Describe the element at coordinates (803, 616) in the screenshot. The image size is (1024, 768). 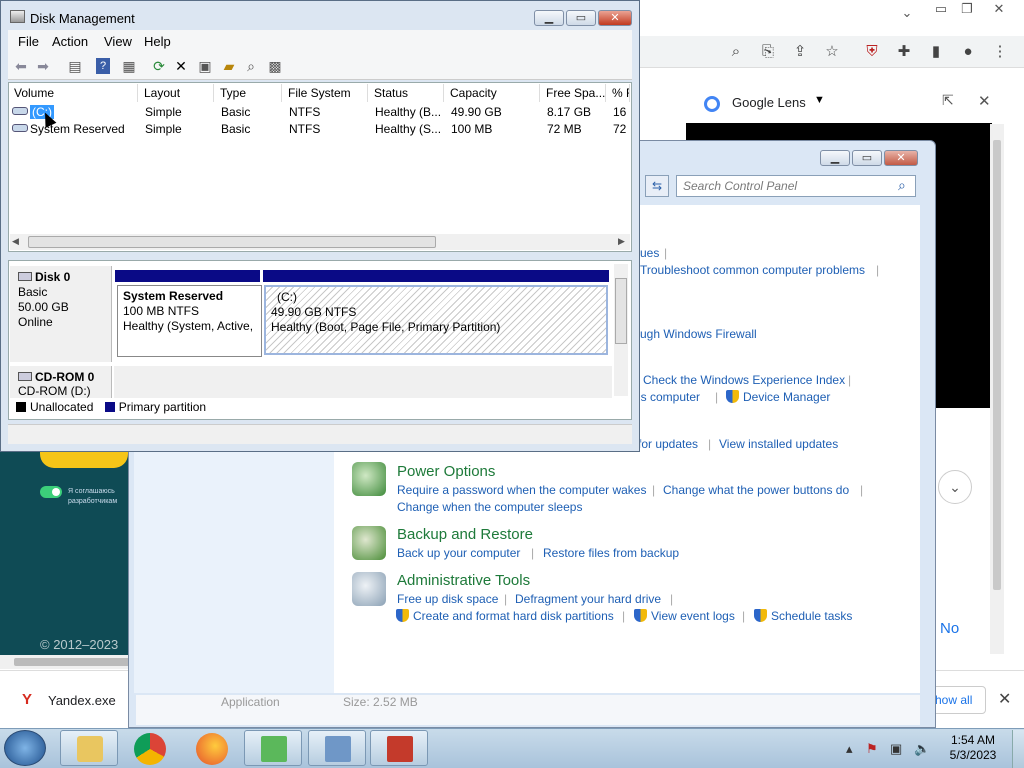
I see `schedule-tasks-link: Schedule tasks` at that location.